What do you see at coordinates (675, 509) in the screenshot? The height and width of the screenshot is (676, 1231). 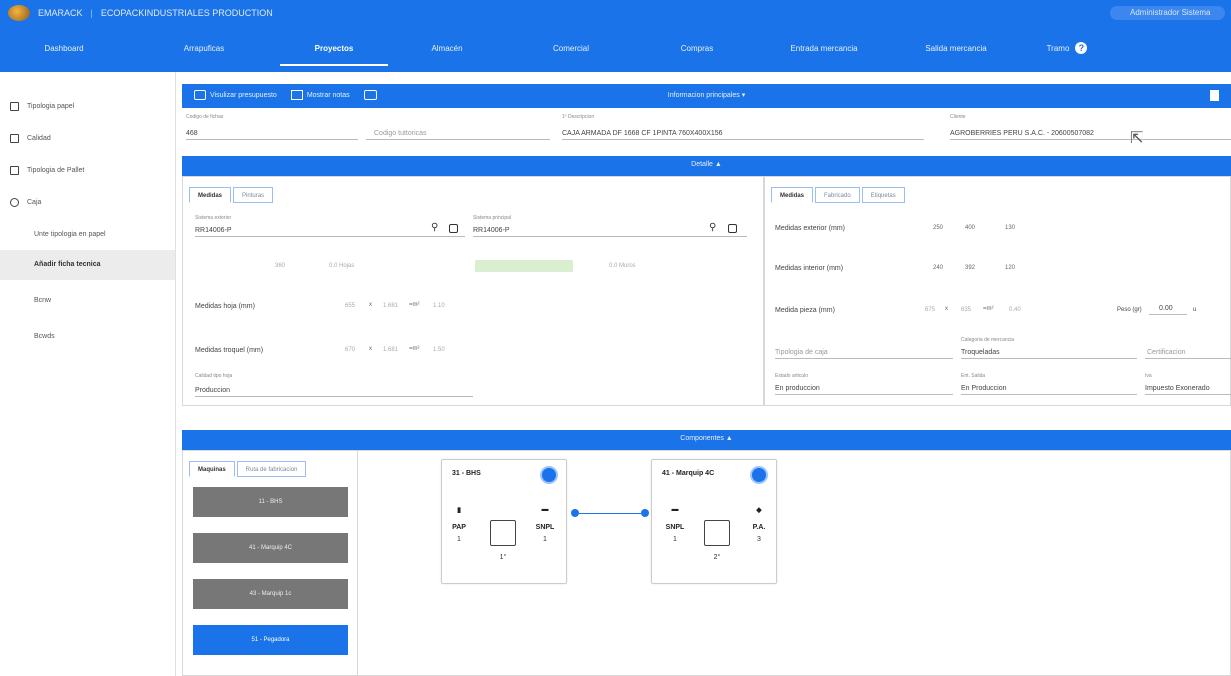 I see `input-icon: ▬` at bounding box center [675, 509].